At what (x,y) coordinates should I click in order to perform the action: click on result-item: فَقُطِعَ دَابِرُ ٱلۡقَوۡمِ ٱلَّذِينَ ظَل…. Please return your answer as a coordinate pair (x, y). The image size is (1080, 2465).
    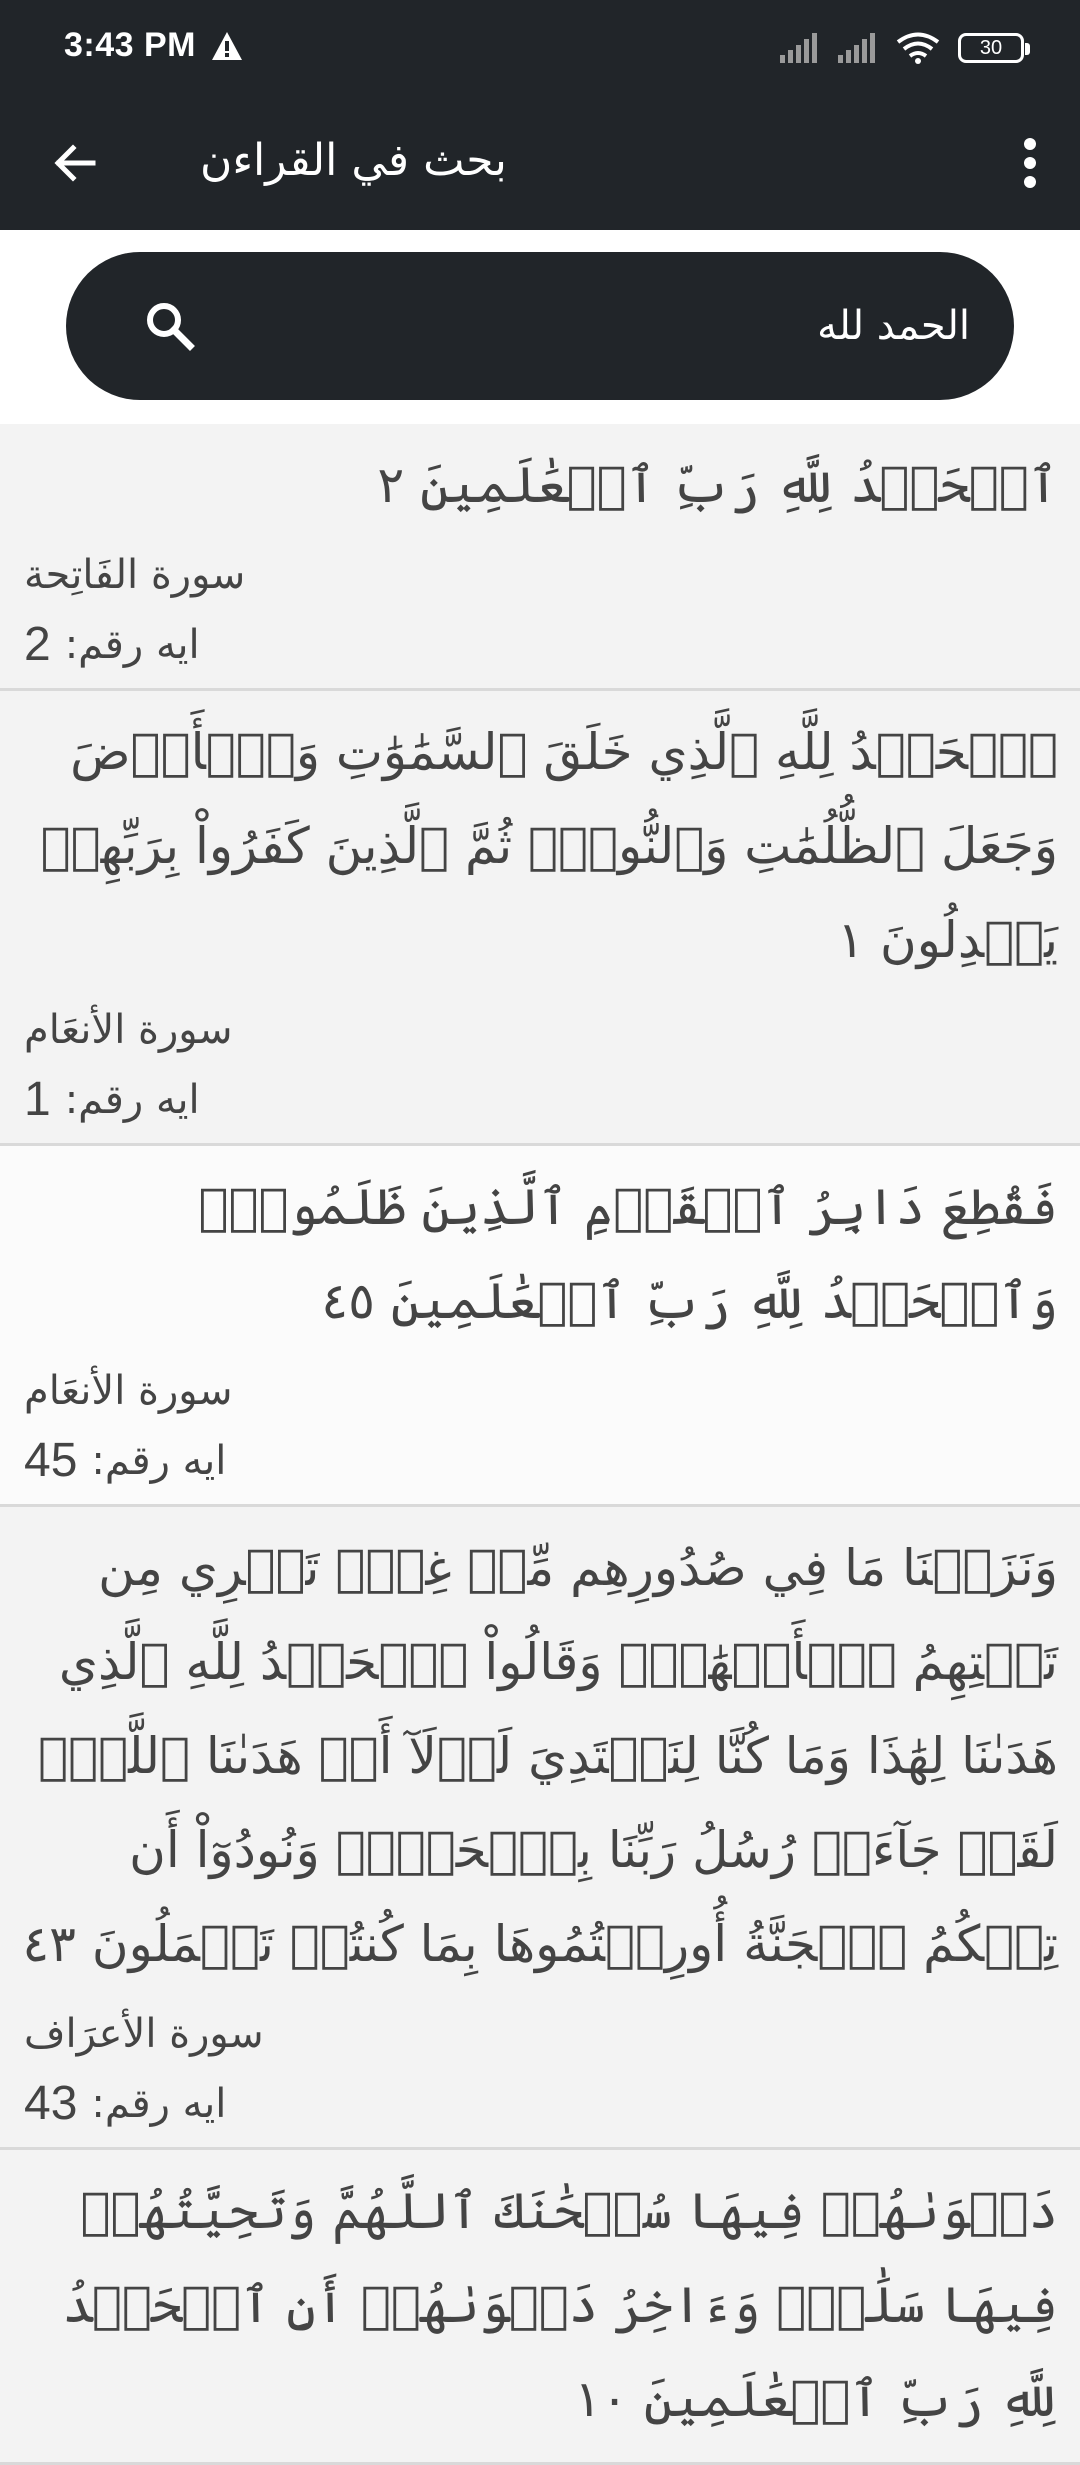
    Looking at the image, I should click on (540, 1326).